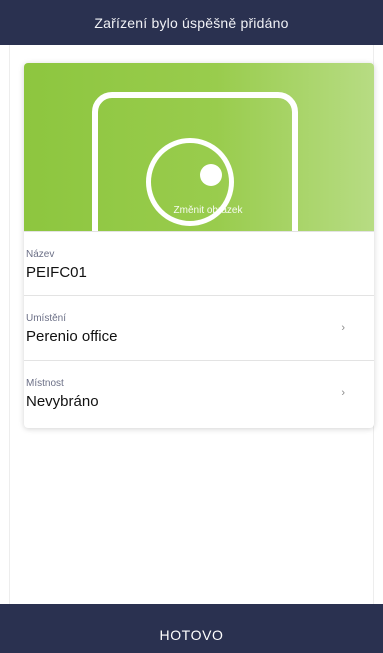 This screenshot has width=383, height=653. I want to click on field-row-room: Místnost Nevybráno ›, so click(199, 392).